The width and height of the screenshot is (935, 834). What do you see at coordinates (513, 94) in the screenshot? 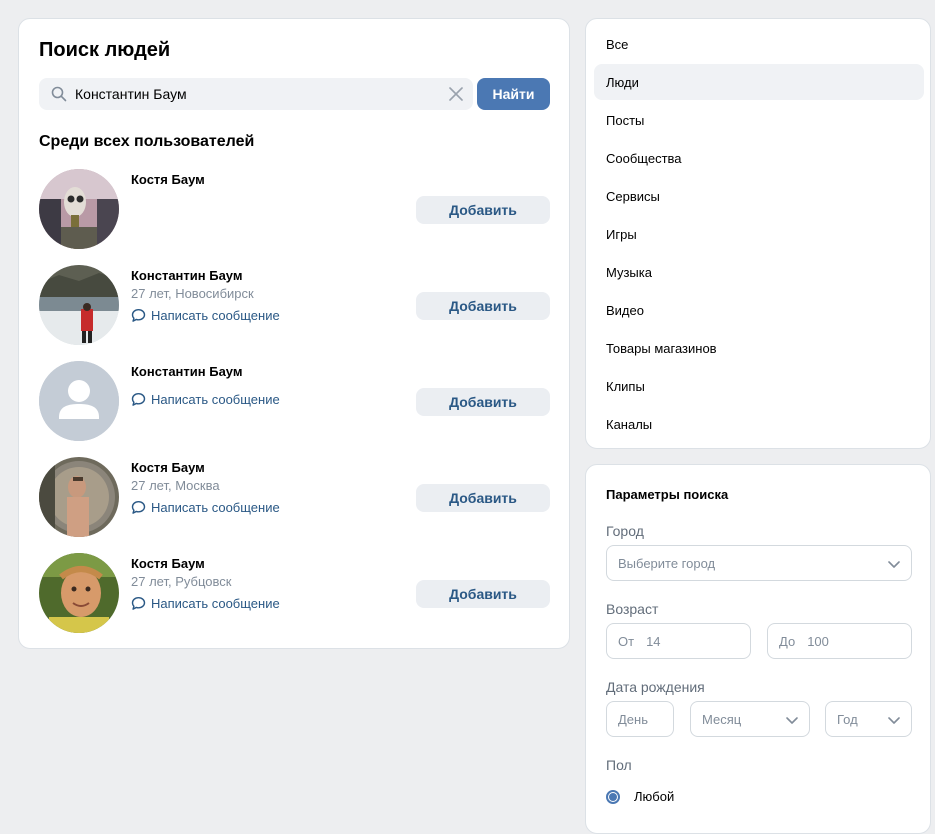
I see `find-button: Найти` at bounding box center [513, 94].